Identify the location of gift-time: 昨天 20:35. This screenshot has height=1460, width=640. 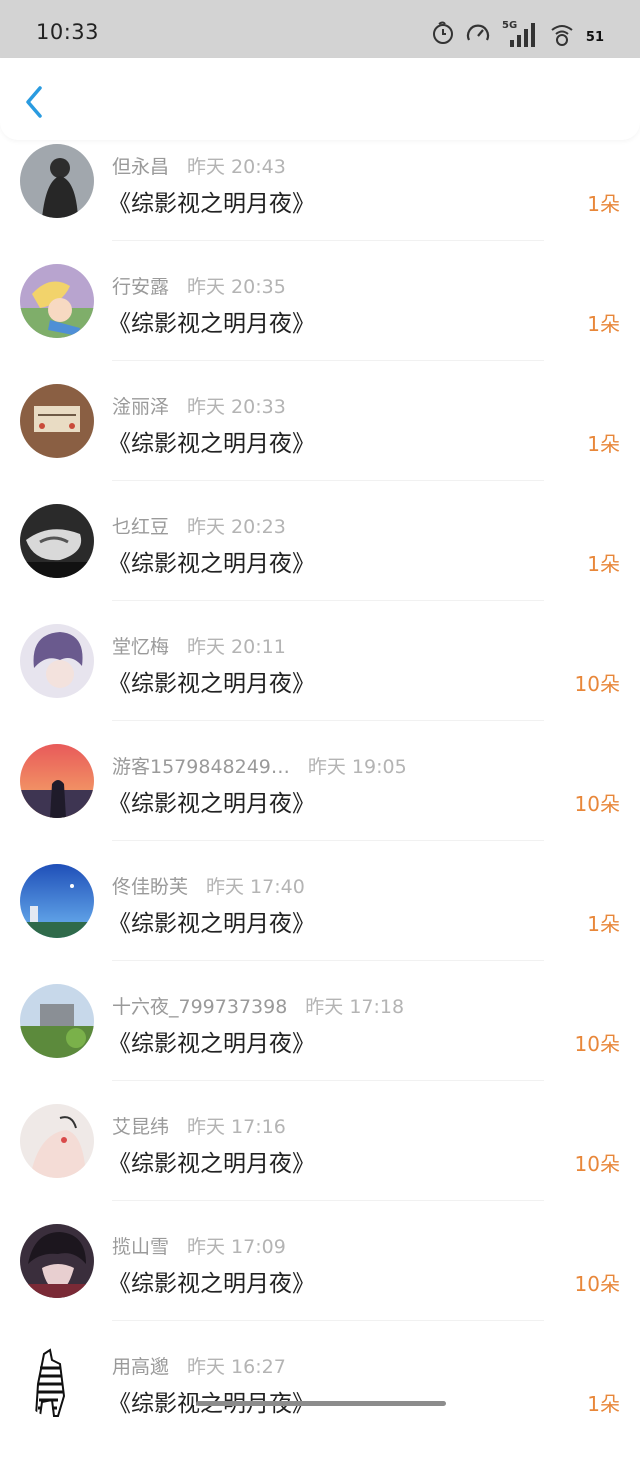
(236, 287).